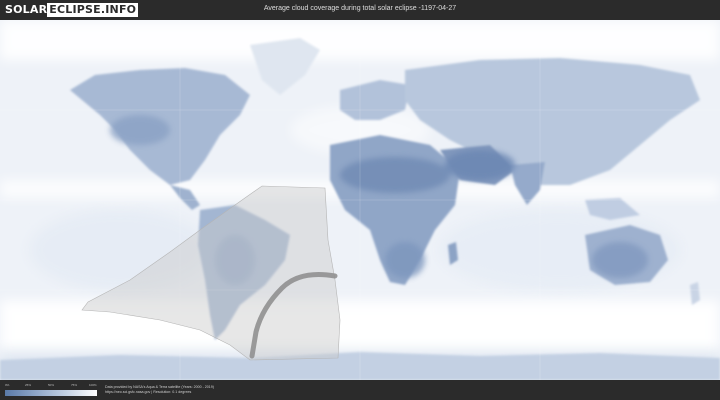 This screenshot has height=400, width=720. I want to click on legend-gradient-bar, so click(51, 393).